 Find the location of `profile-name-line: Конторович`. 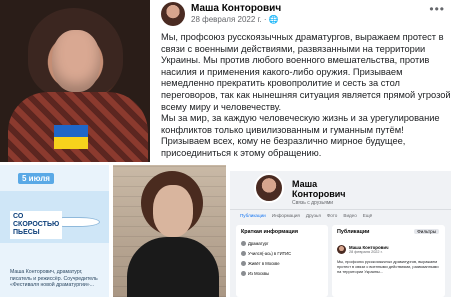

profile-name-line: Конторович is located at coordinates (319, 194).